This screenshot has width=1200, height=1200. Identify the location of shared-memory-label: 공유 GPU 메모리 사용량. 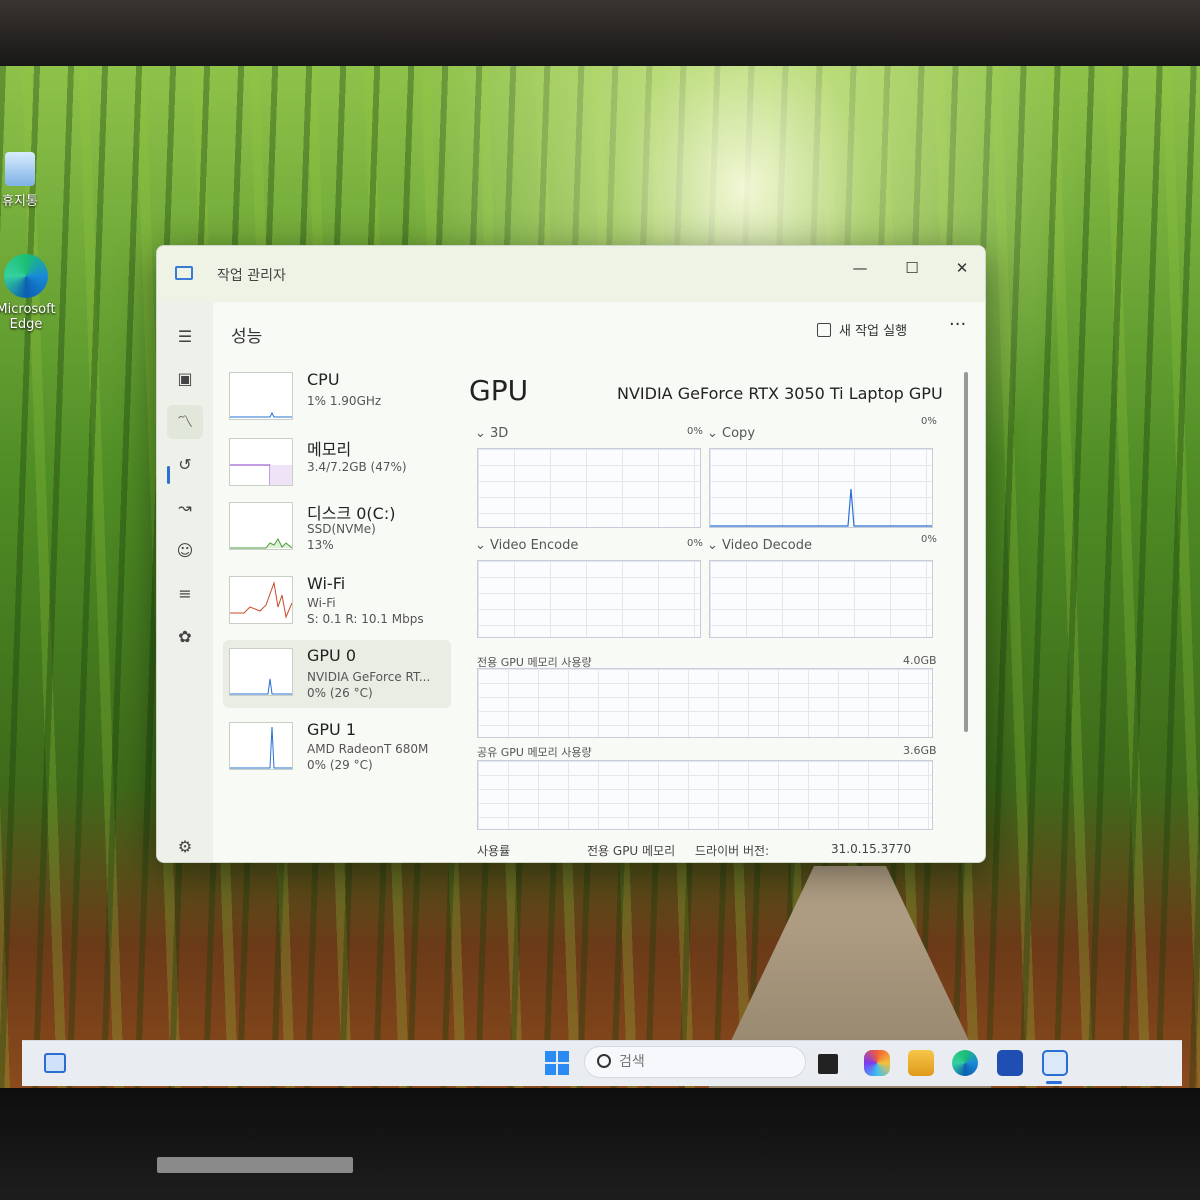
(534, 752).